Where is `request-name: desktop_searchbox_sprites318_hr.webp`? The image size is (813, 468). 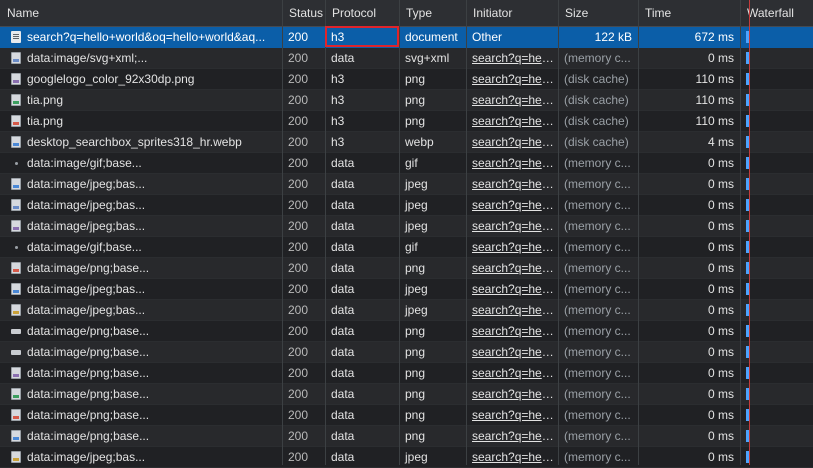 request-name: desktop_searchbox_sprites318_hr.webp is located at coordinates (141, 142).